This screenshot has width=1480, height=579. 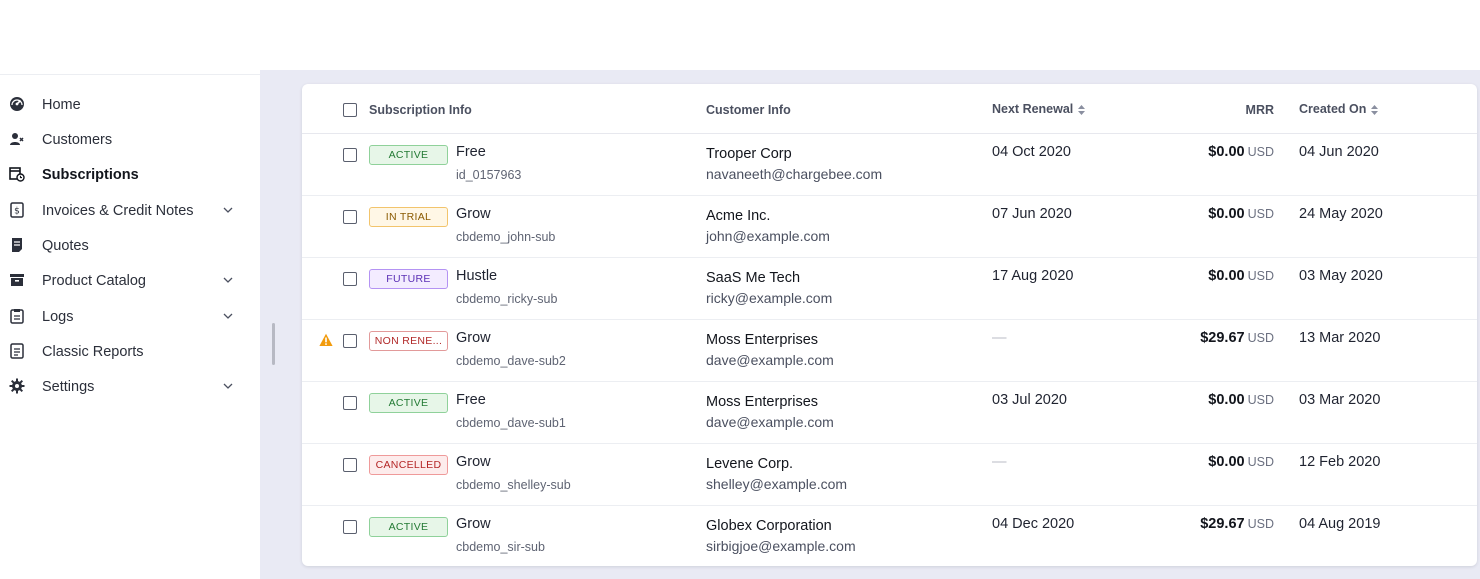 I want to click on column-header-created-on: Created On, so click(x=1339, y=109).